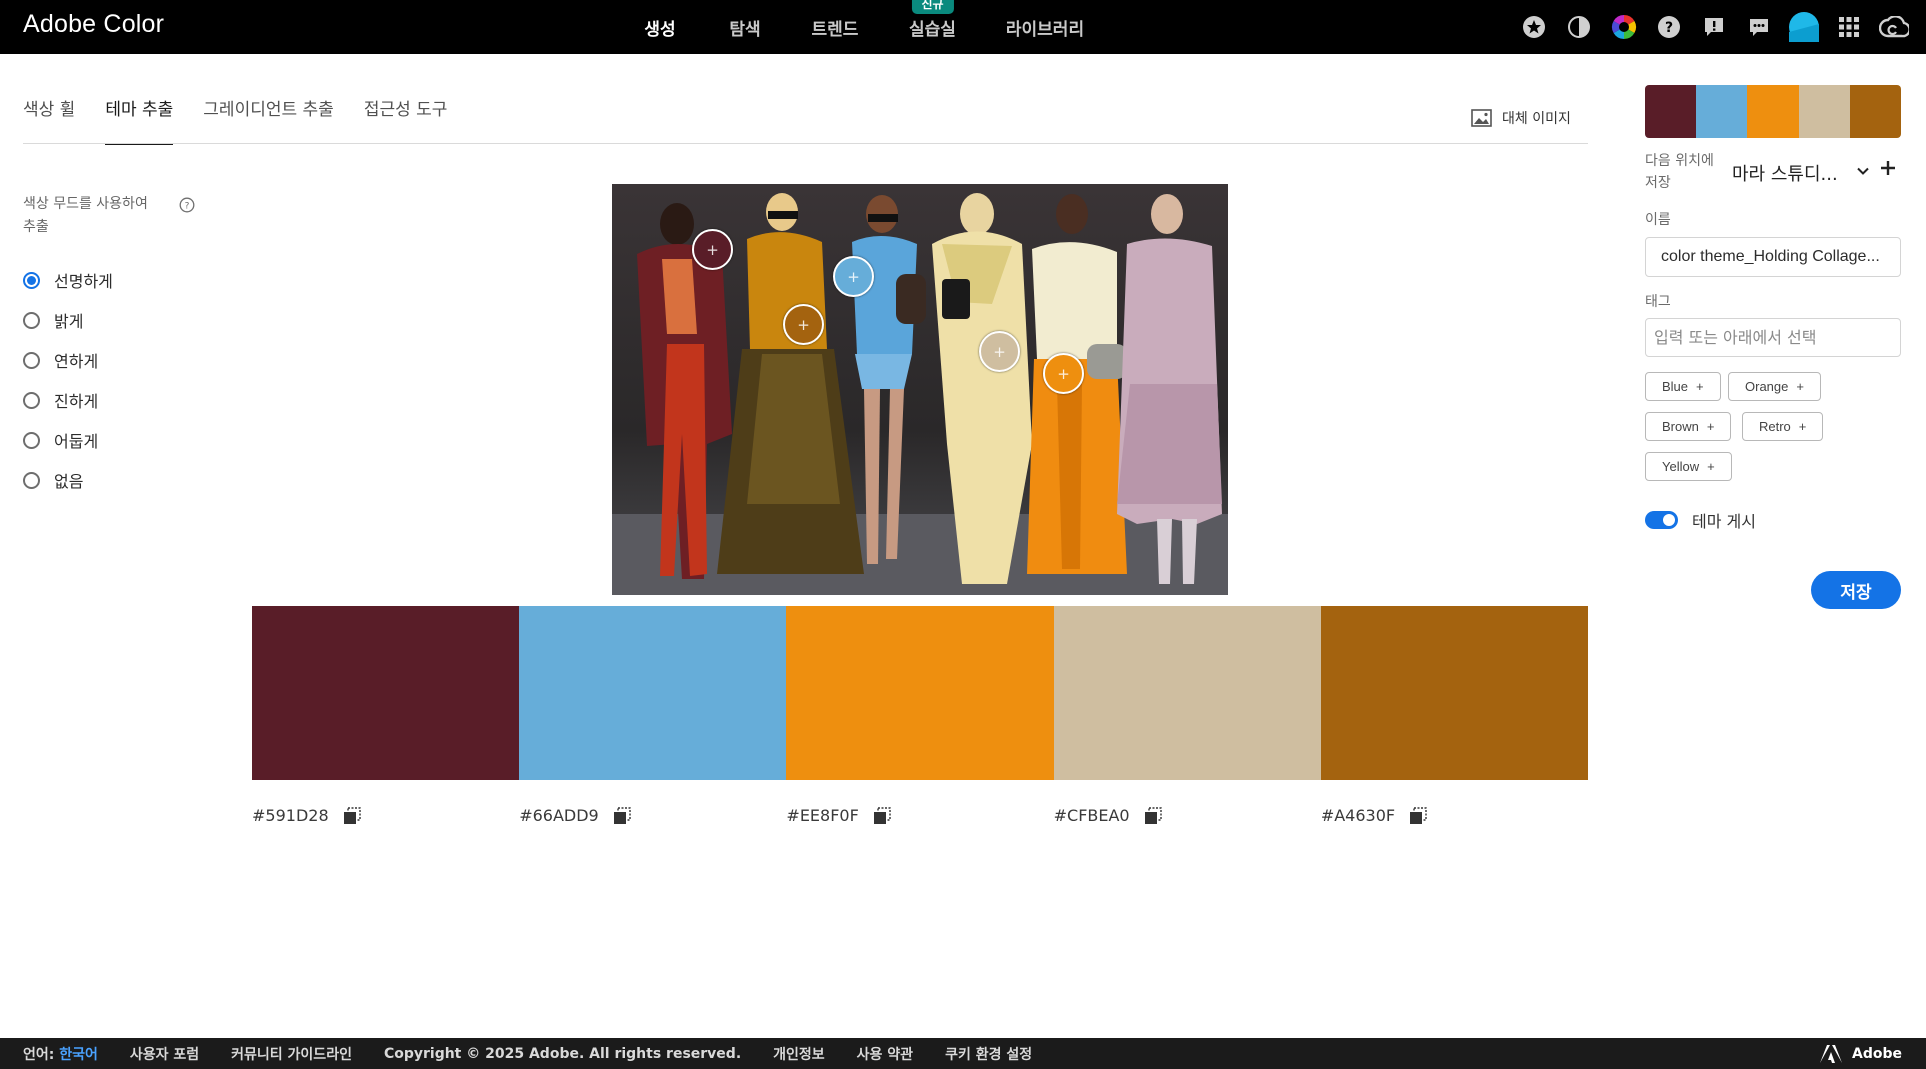  What do you see at coordinates (745, 29) in the screenshot?
I see `nav-explore-label: 탐색` at bounding box center [745, 29].